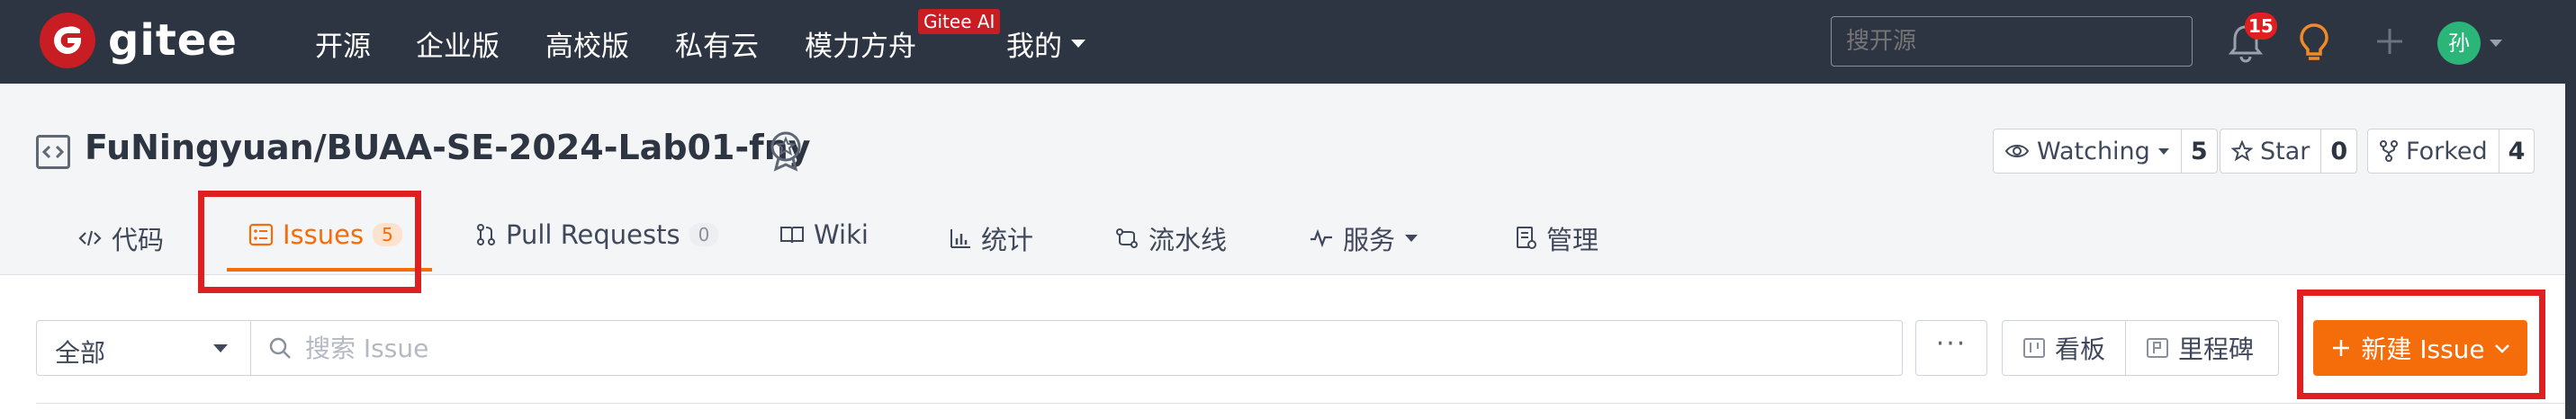  I want to click on pull-requests-count-badge: 0, so click(704, 234).